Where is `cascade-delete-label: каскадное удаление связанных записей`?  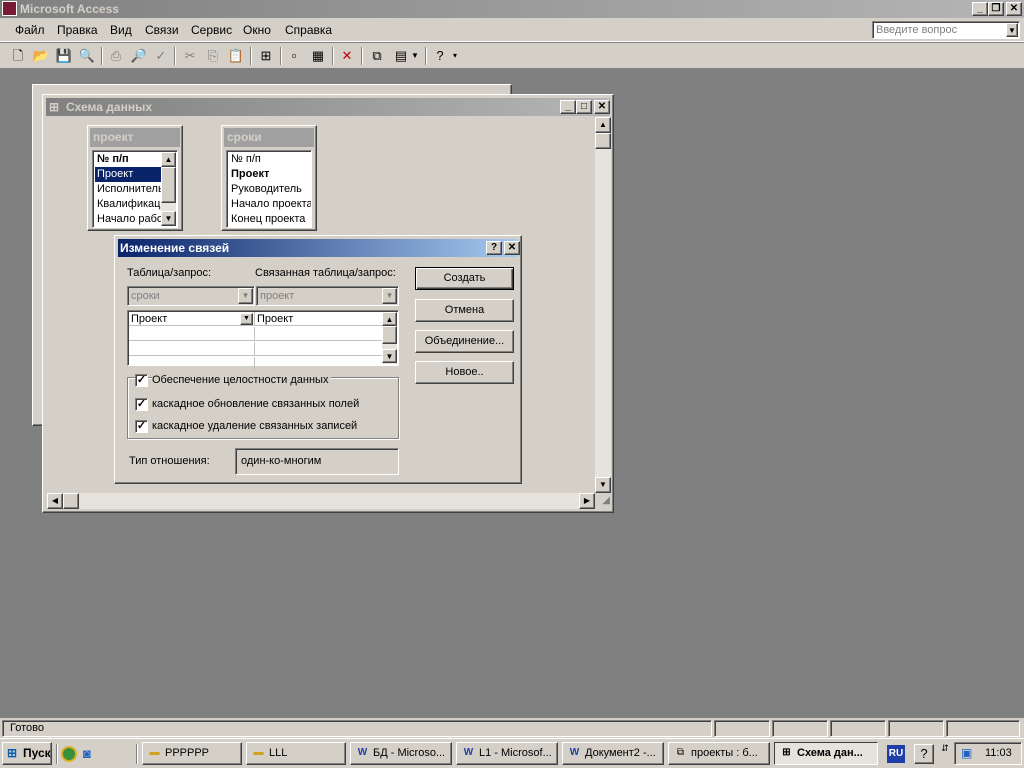 cascade-delete-label: каскадное удаление связанных записей is located at coordinates (254, 426).